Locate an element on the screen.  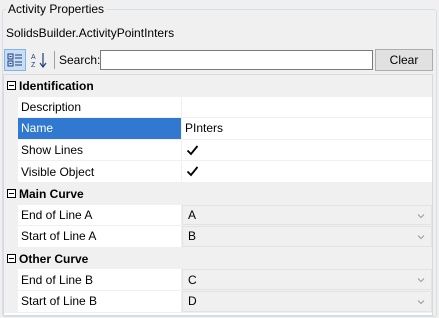
categorized-view-button is located at coordinates (15, 60).